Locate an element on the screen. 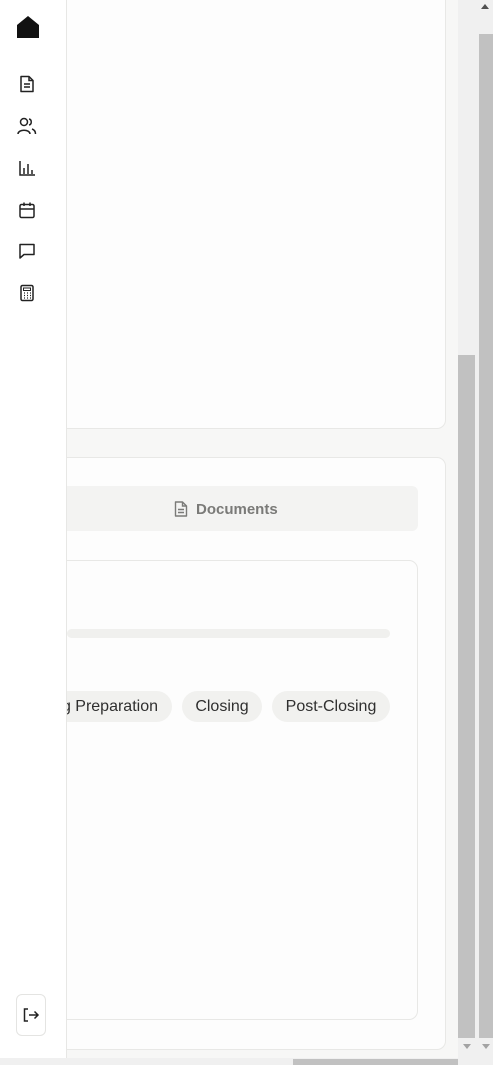 The image size is (493, 1065). stage-pill-closing: Closing is located at coordinates (222, 706).